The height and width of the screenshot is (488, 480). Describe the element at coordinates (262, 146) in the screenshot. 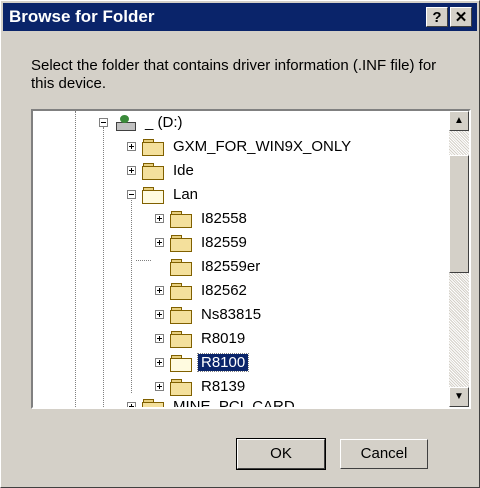

I see `tree-item-label: GXM_FOR_WIN9X_ONLY` at that location.